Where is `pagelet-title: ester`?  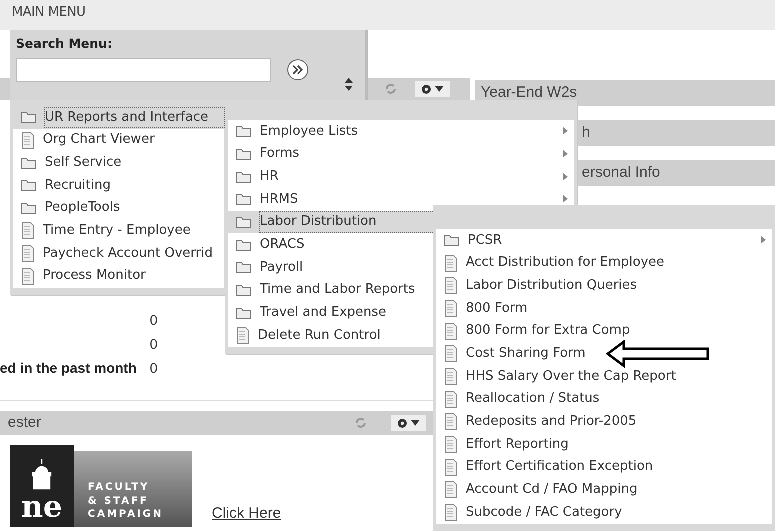 pagelet-title: ester is located at coordinates (25, 422).